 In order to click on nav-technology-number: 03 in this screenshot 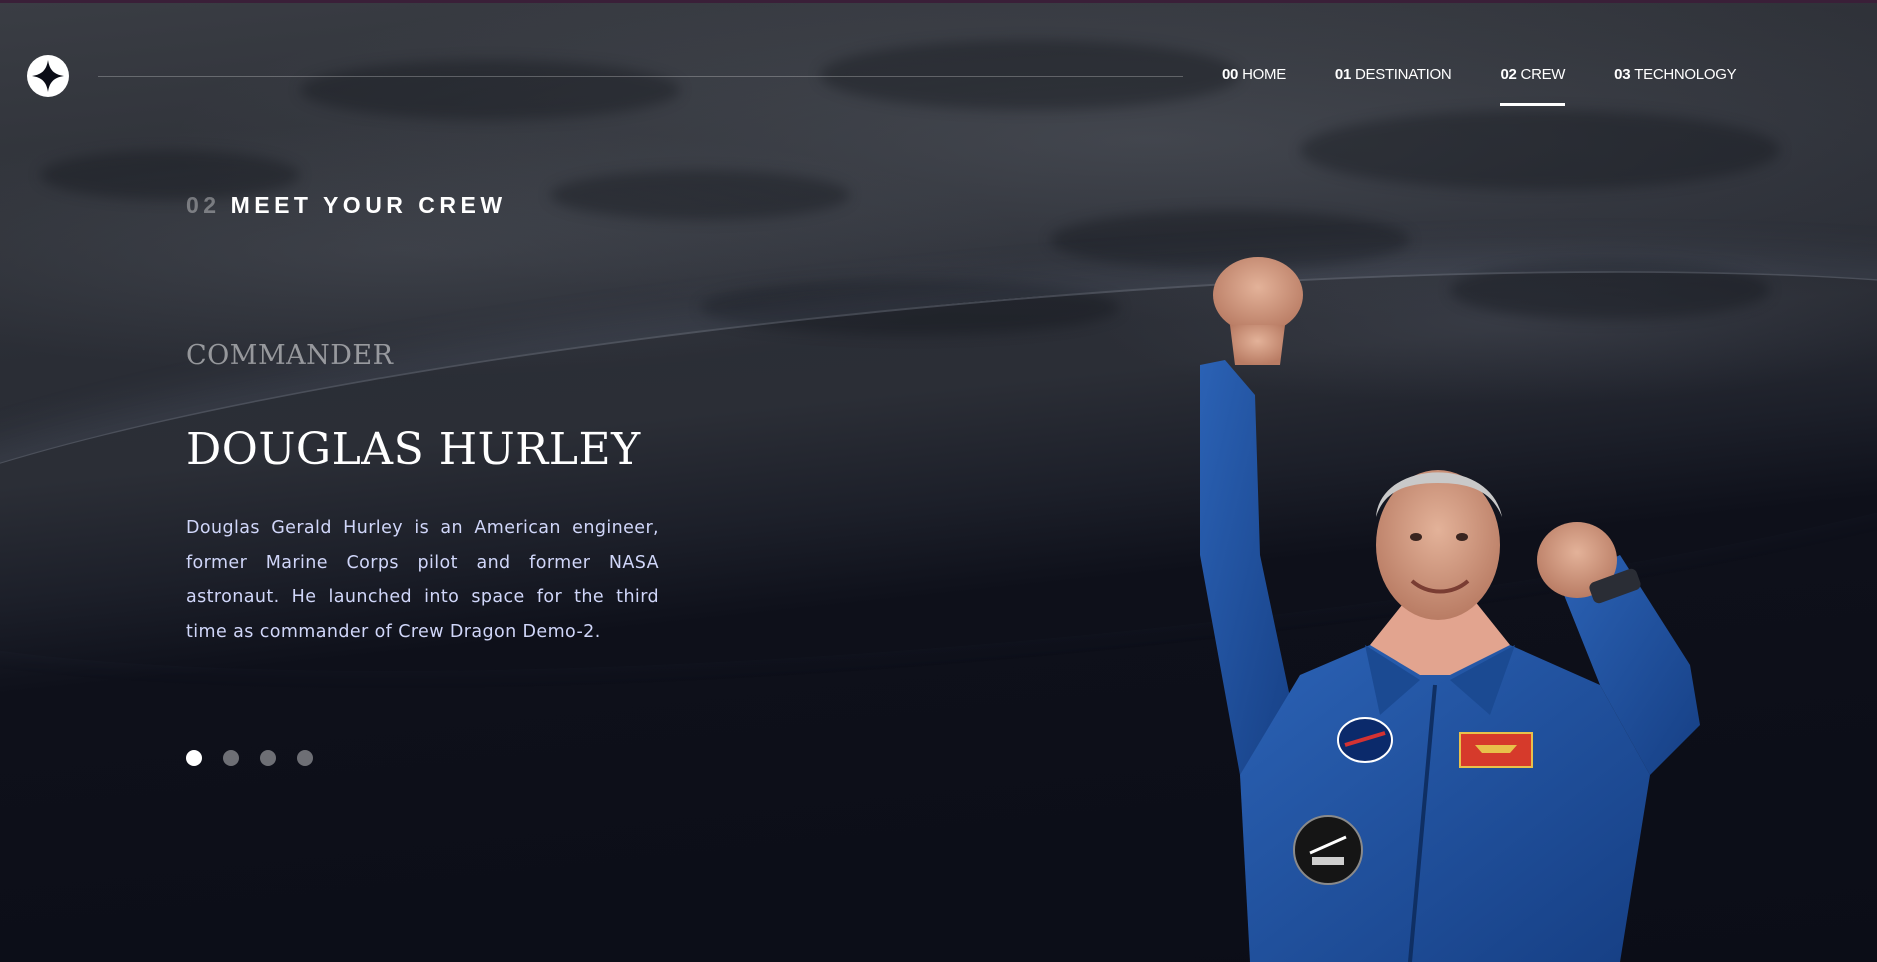, I will do `click(1622, 74)`.